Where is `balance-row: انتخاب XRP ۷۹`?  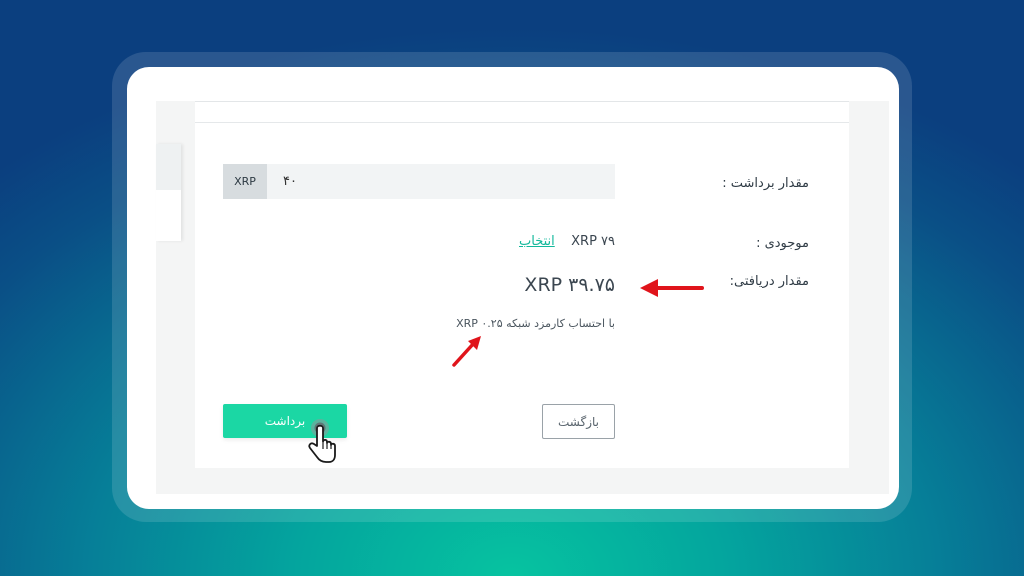
balance-row: انتخاب XRP ۷۹ is located at coordinates (567, 241).